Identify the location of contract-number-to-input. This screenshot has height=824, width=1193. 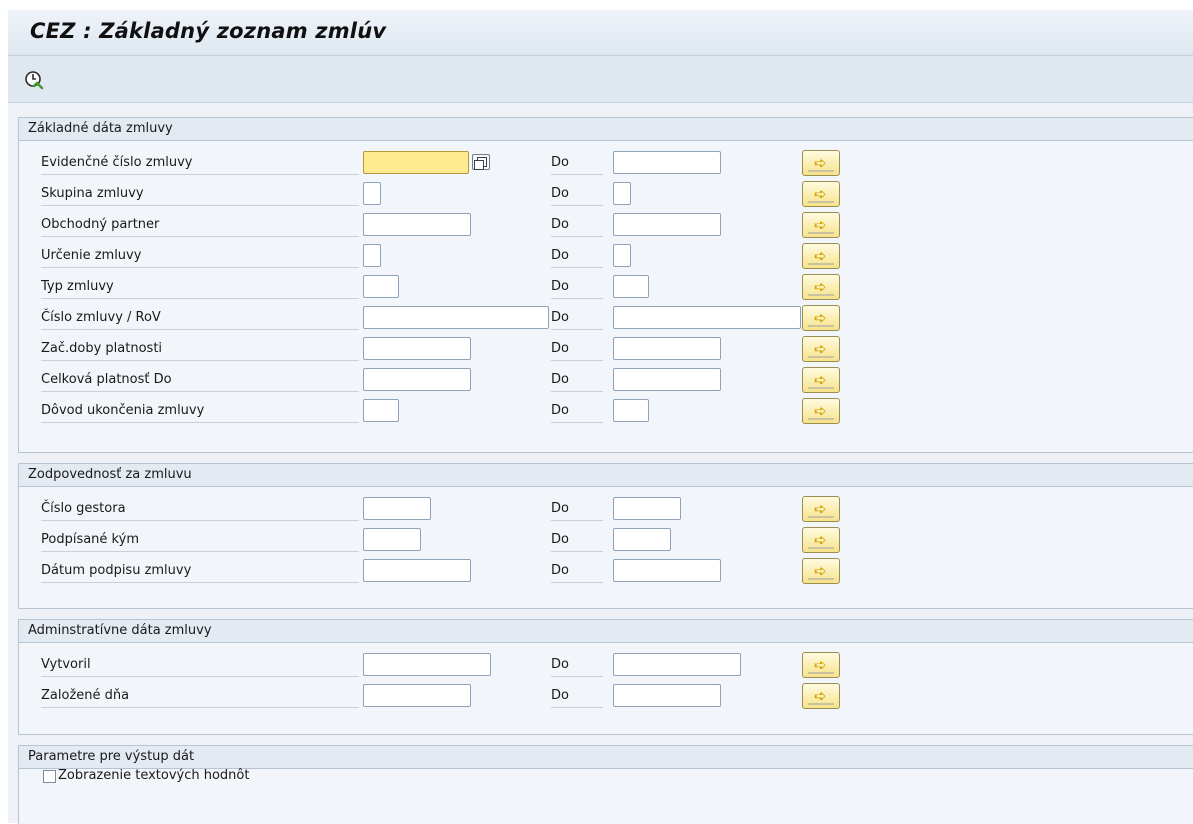
(667, 162).